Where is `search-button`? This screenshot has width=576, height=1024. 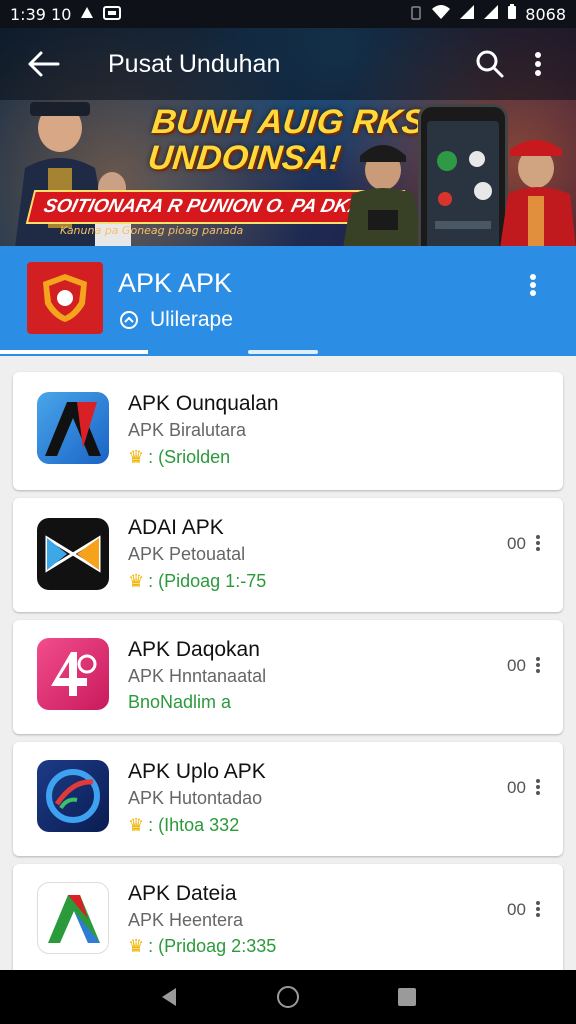
search-button is located at coordinates (490, 64).